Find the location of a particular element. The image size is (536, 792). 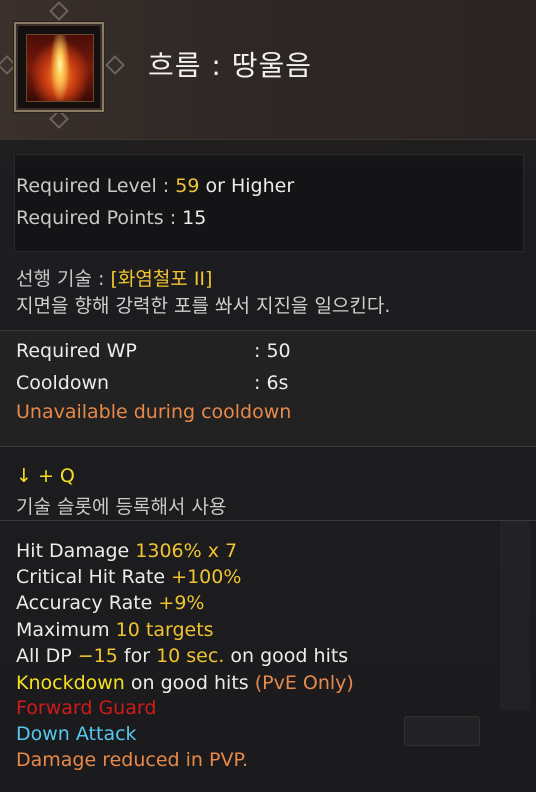

cooldown-value: : 6s is located at coordinates (271, 383).